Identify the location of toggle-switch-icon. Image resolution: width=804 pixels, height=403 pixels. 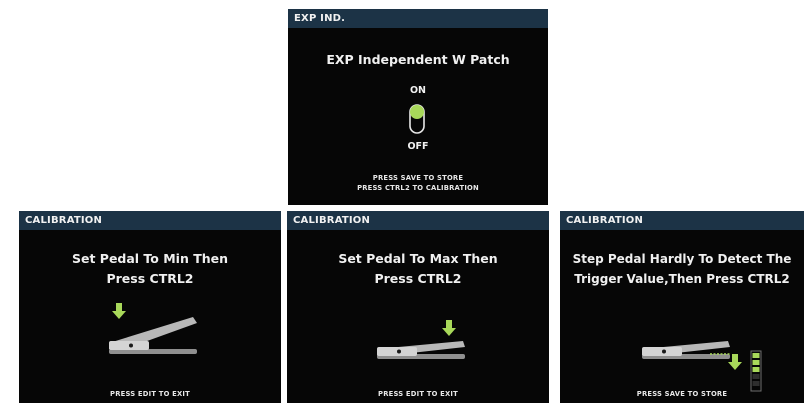
(418, 120).